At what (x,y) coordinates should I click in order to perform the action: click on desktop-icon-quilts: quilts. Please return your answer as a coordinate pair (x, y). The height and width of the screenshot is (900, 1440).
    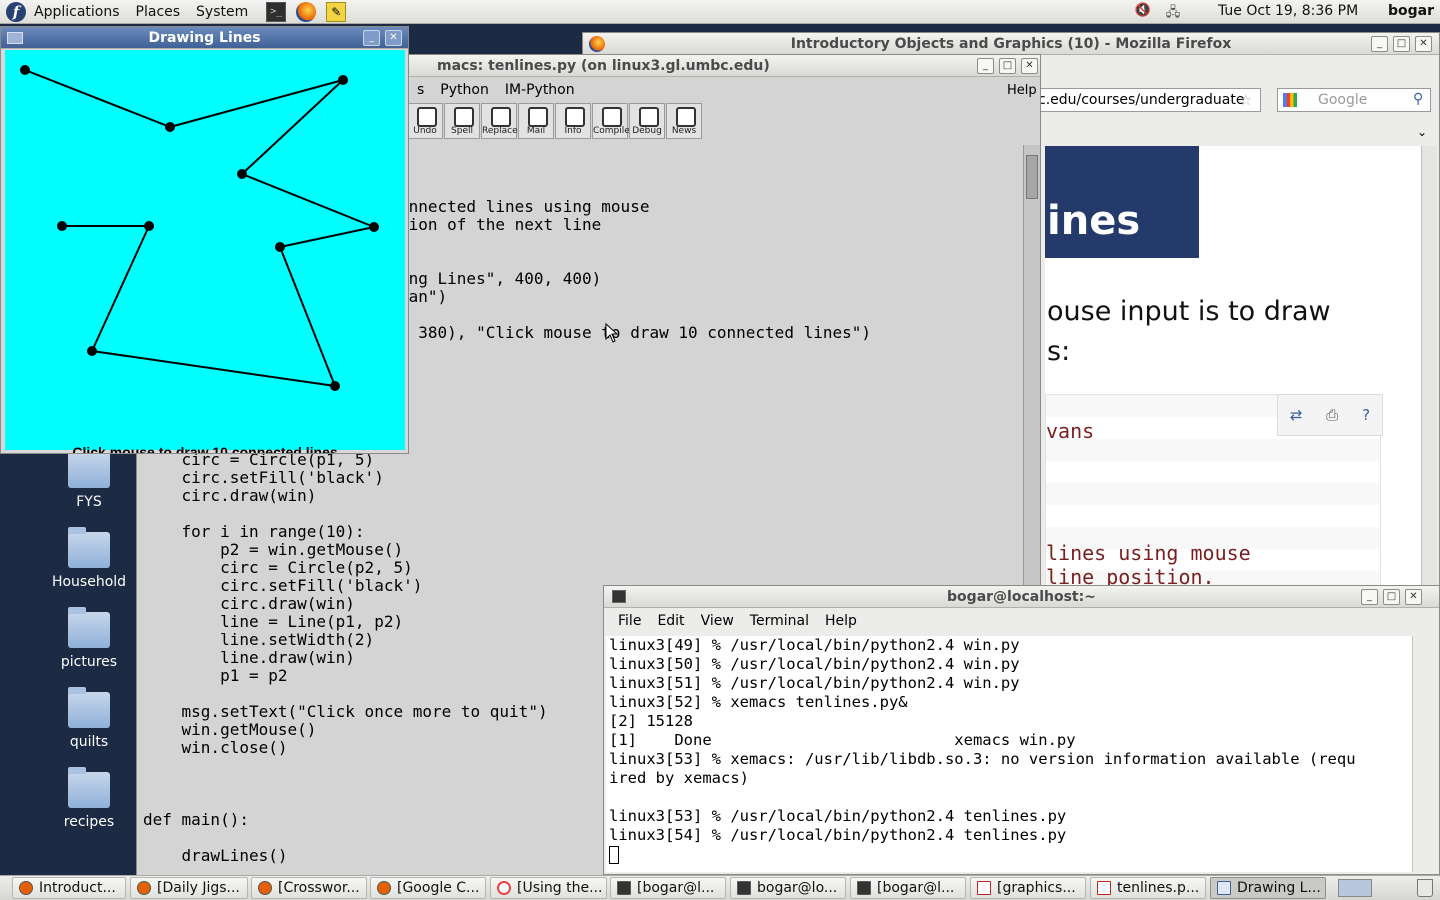
    Looking at the image, I should click on (89, 718).